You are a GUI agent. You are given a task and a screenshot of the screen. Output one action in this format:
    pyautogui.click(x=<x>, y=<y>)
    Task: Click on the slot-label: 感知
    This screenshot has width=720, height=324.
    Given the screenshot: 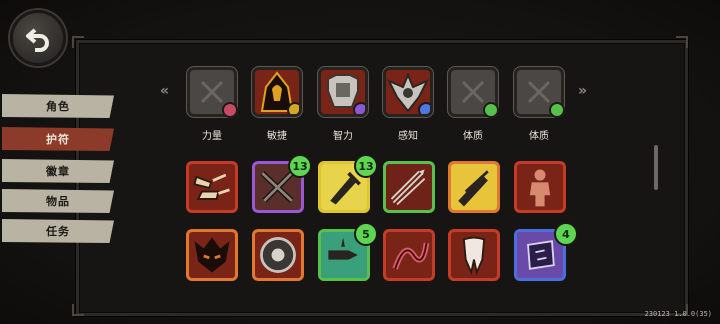 What is the action you would take?
    pyautogui.click(x=408, y=136)
    